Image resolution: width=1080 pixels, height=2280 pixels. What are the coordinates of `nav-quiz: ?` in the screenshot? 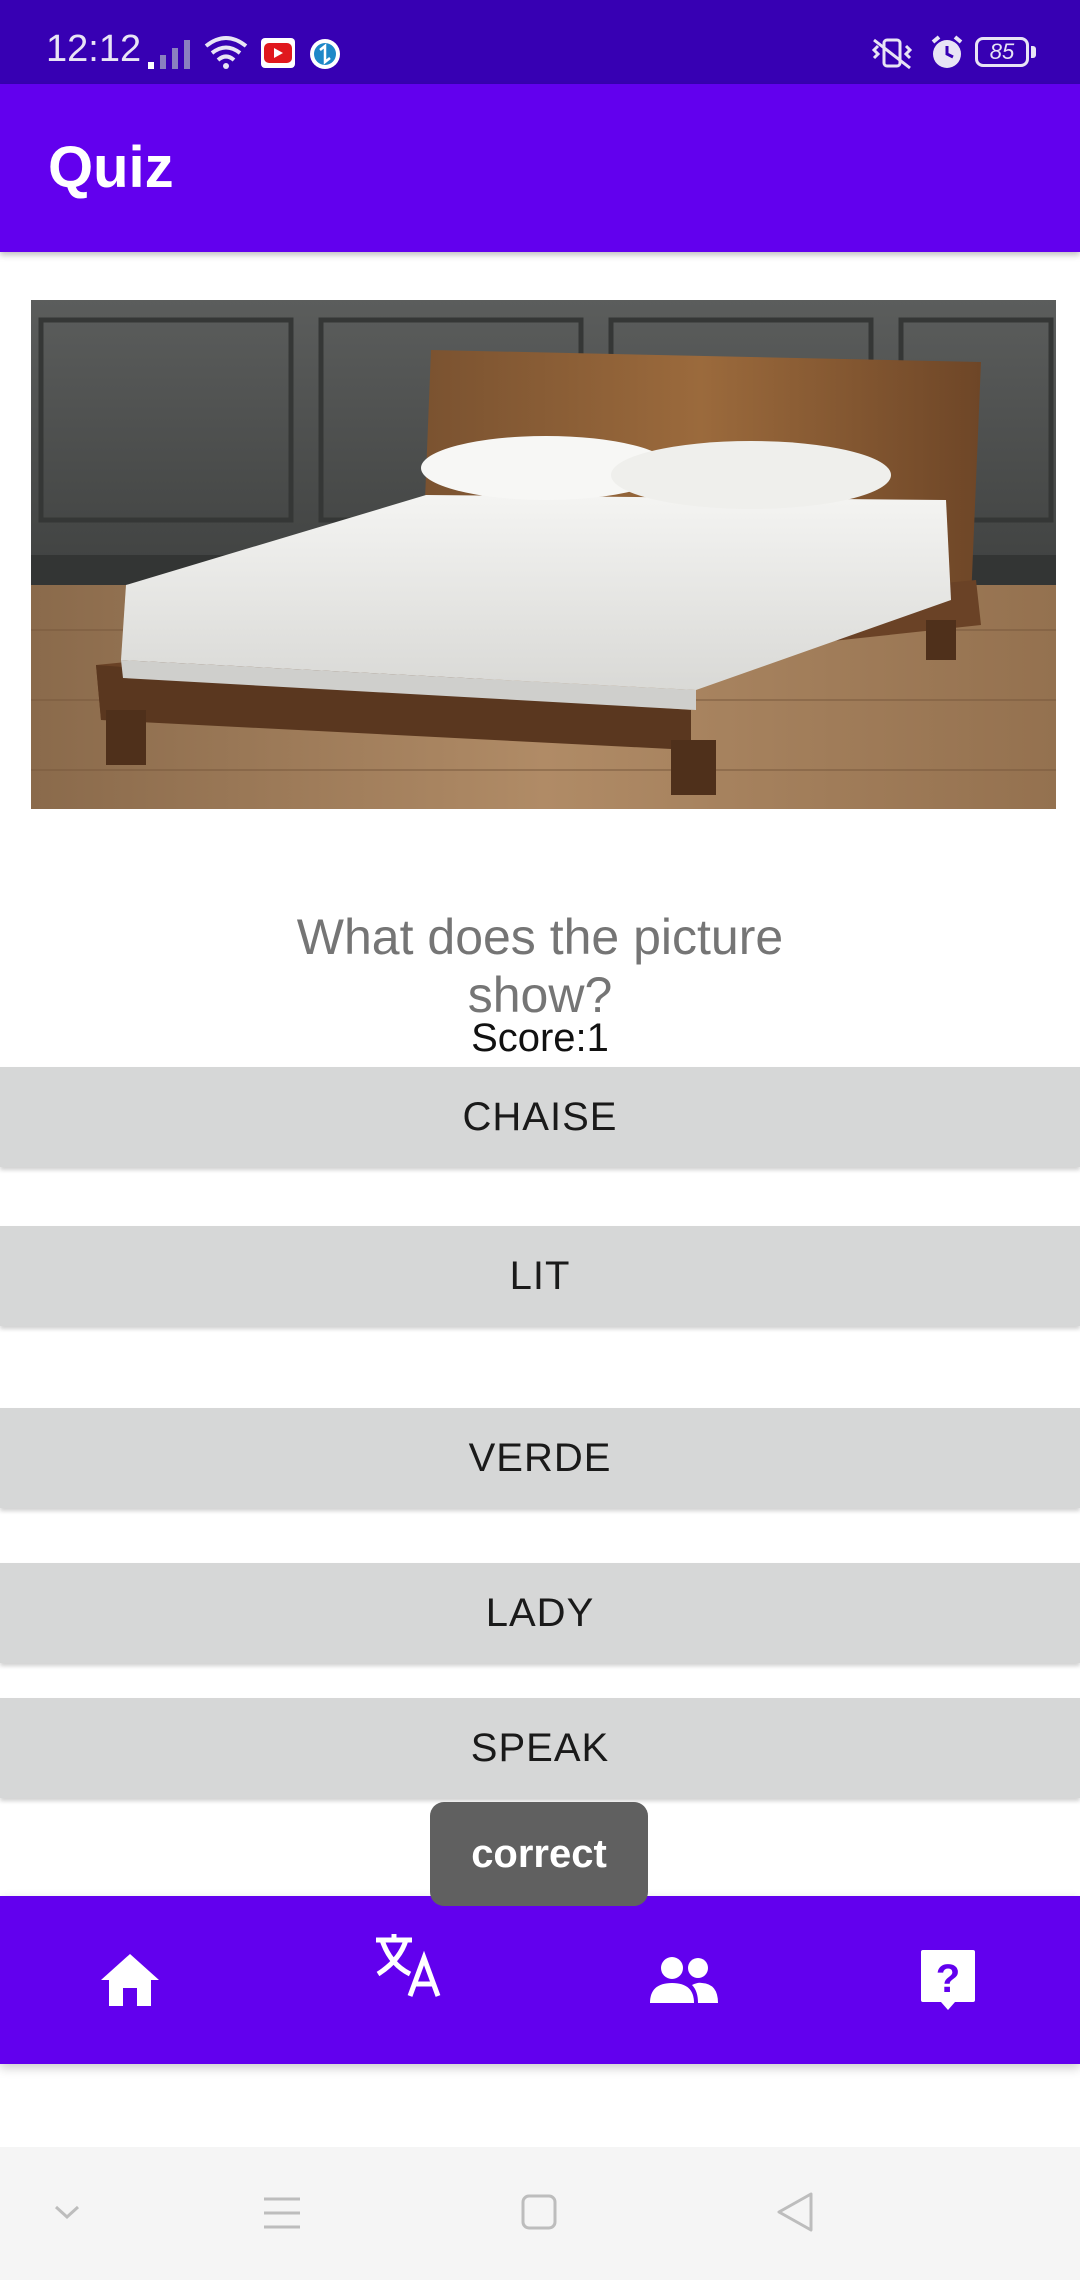 It's located at (948, 1980).